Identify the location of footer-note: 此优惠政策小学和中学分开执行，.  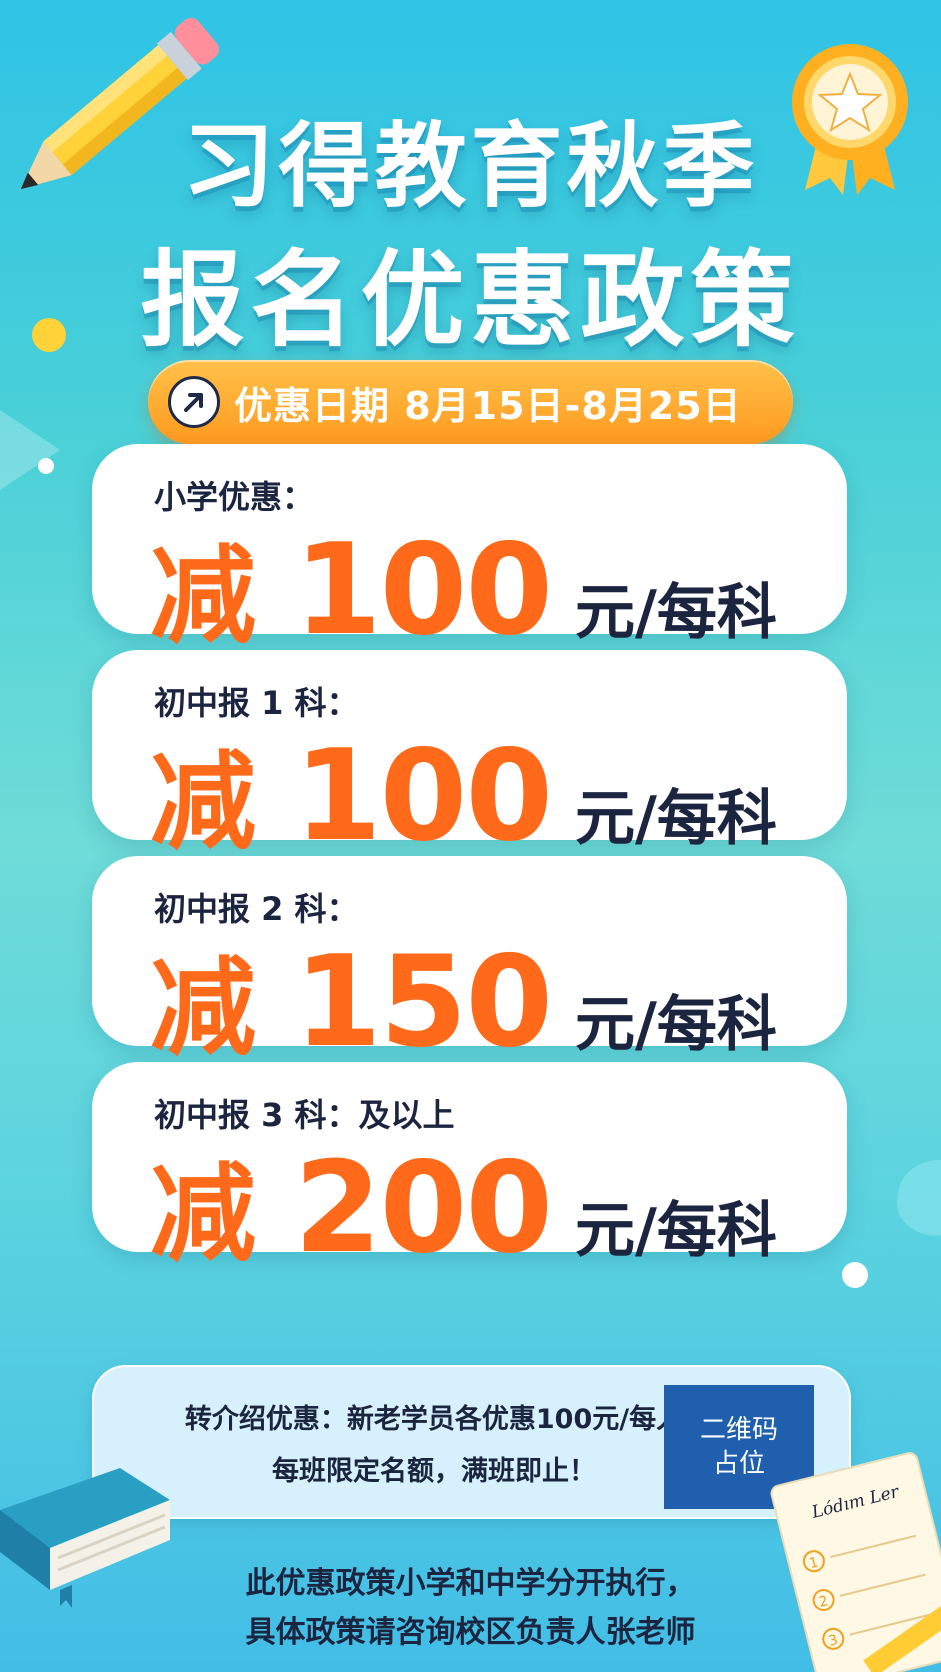
(470, 1583).